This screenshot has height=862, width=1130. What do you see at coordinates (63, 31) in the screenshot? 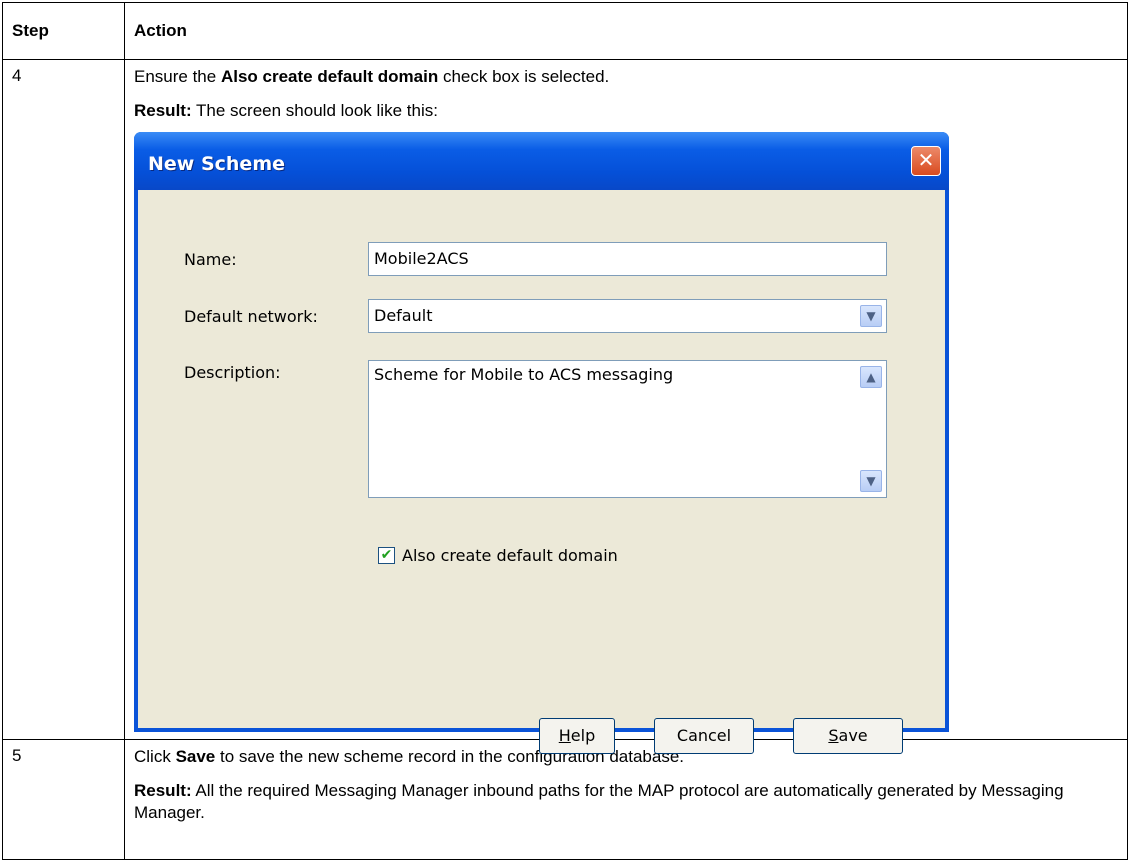
I see `header-step: Step` at bounding box center [63, 31].